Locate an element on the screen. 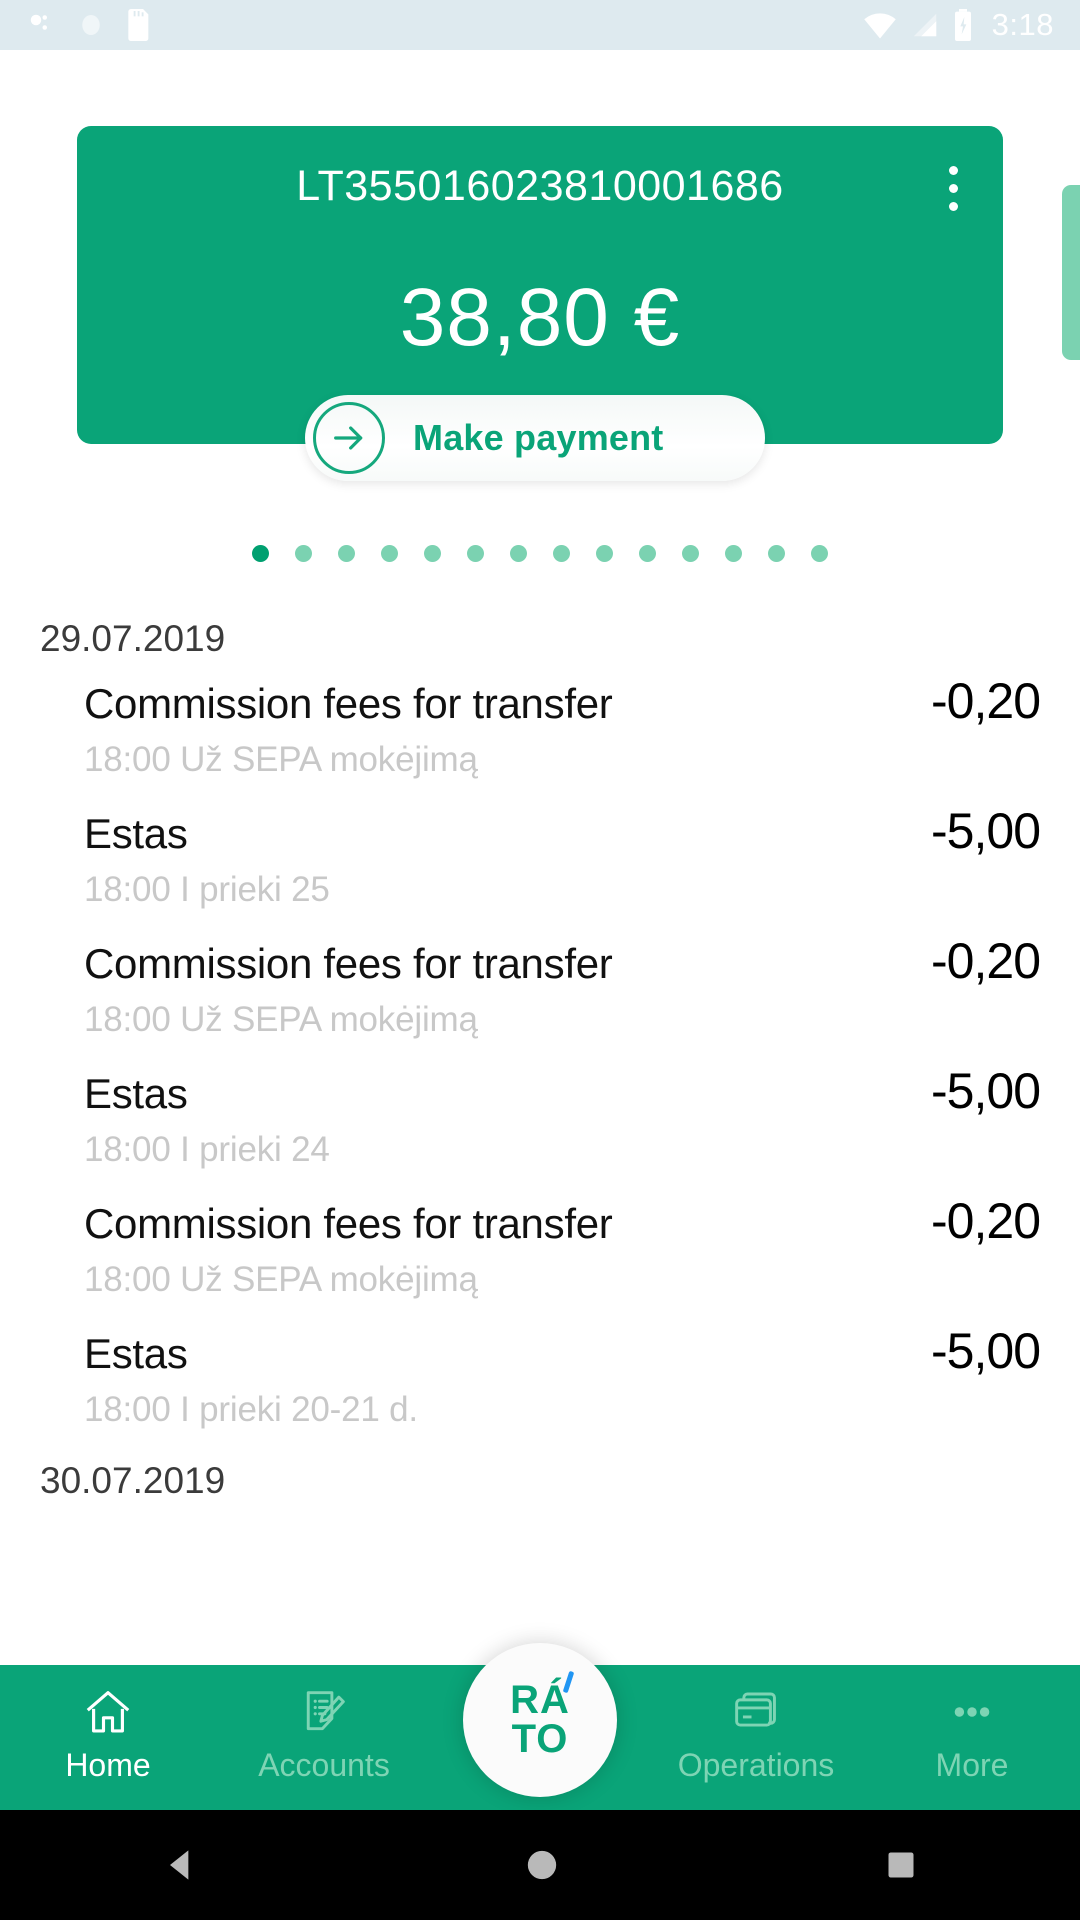  back-triangle-icon is located at coordinates (181, 1865).